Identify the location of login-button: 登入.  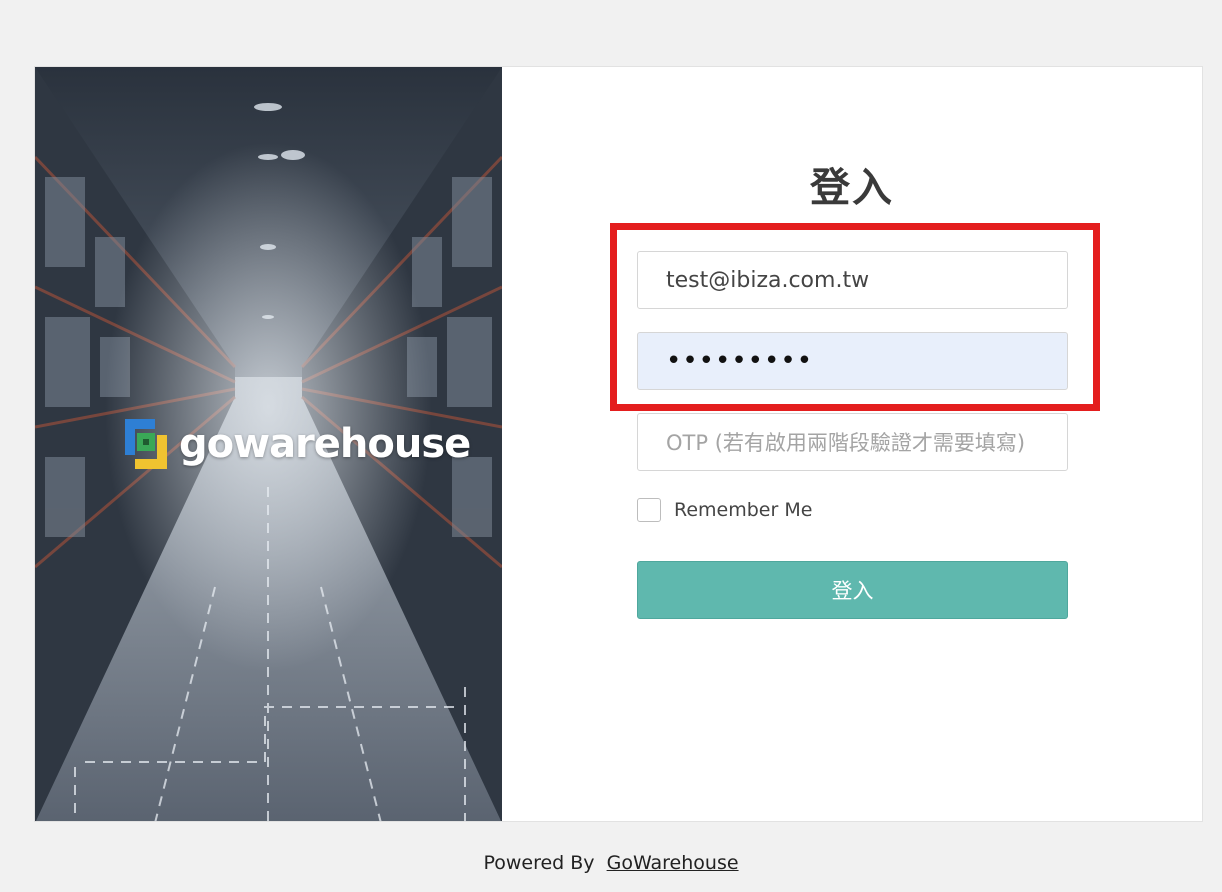
(852, 590).